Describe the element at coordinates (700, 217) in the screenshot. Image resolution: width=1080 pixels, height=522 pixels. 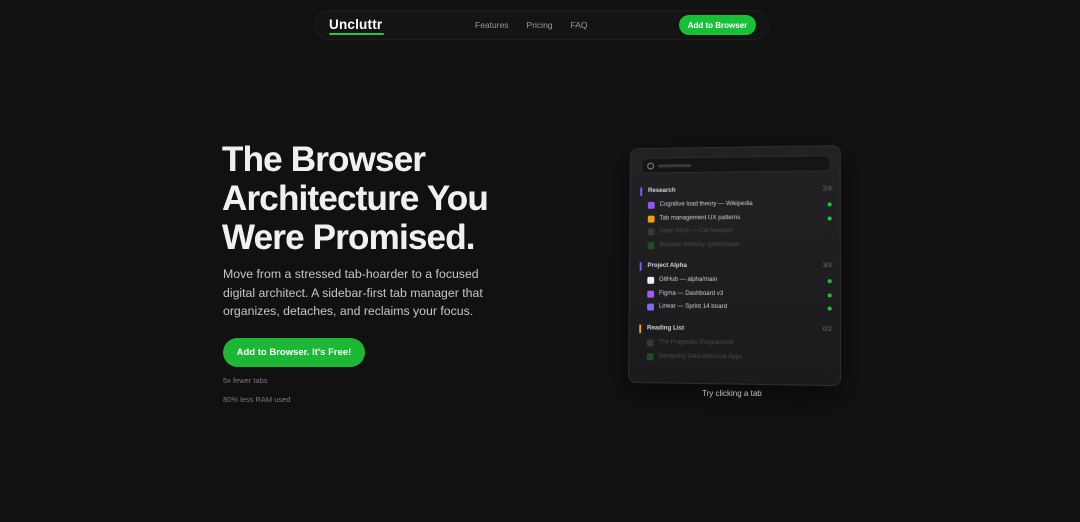
I see `tab-title: Tab management UX patterns` at that location.